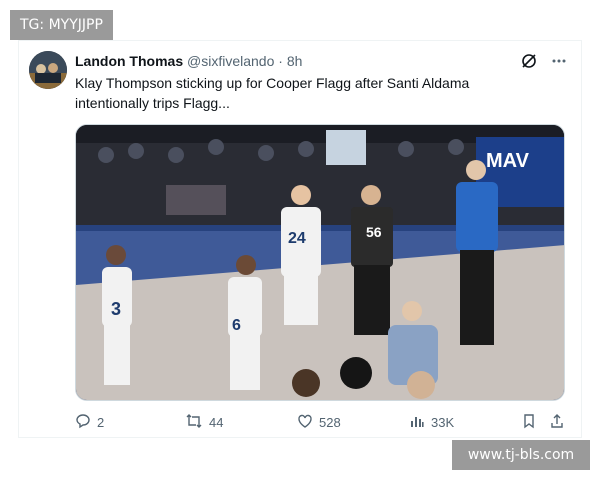 The width and height of the screenshot is (600, 480). Describe the element at coordinates (204, 422) in the screenshot. I see `repost-action: 44` at that location.